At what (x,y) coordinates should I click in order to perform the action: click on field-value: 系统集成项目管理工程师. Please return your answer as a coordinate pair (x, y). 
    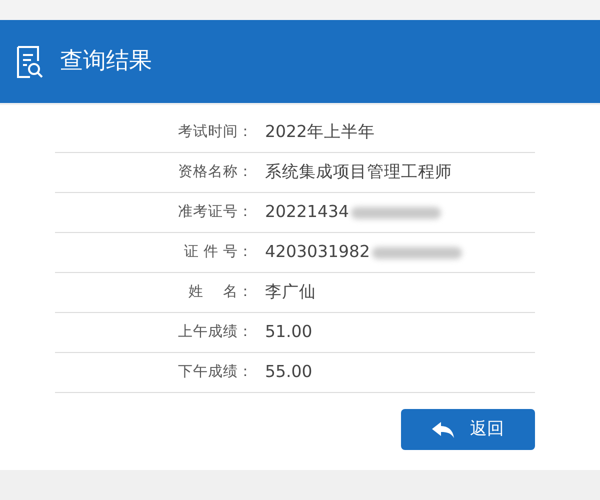
    Looking at the image, I should click on (358, 172).